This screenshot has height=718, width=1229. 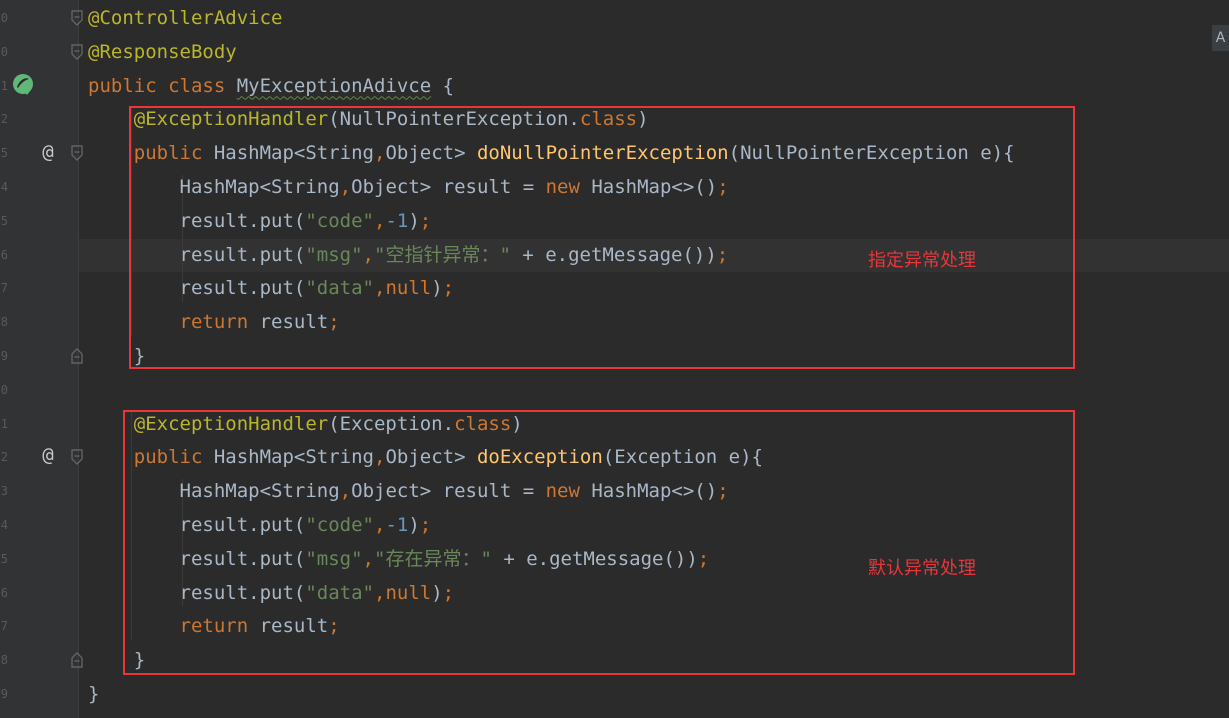 I want to click on line-number: 3, so click(x=4, y=491).